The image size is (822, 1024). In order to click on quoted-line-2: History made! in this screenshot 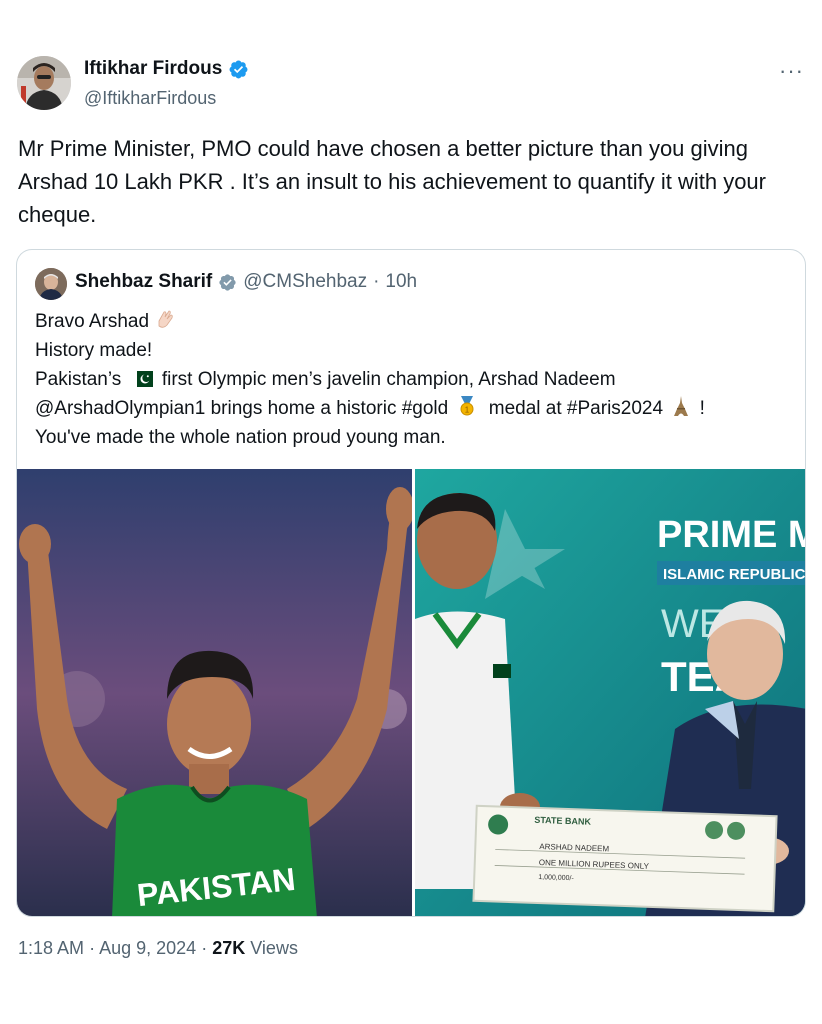, I will do `click(94, 350)`.